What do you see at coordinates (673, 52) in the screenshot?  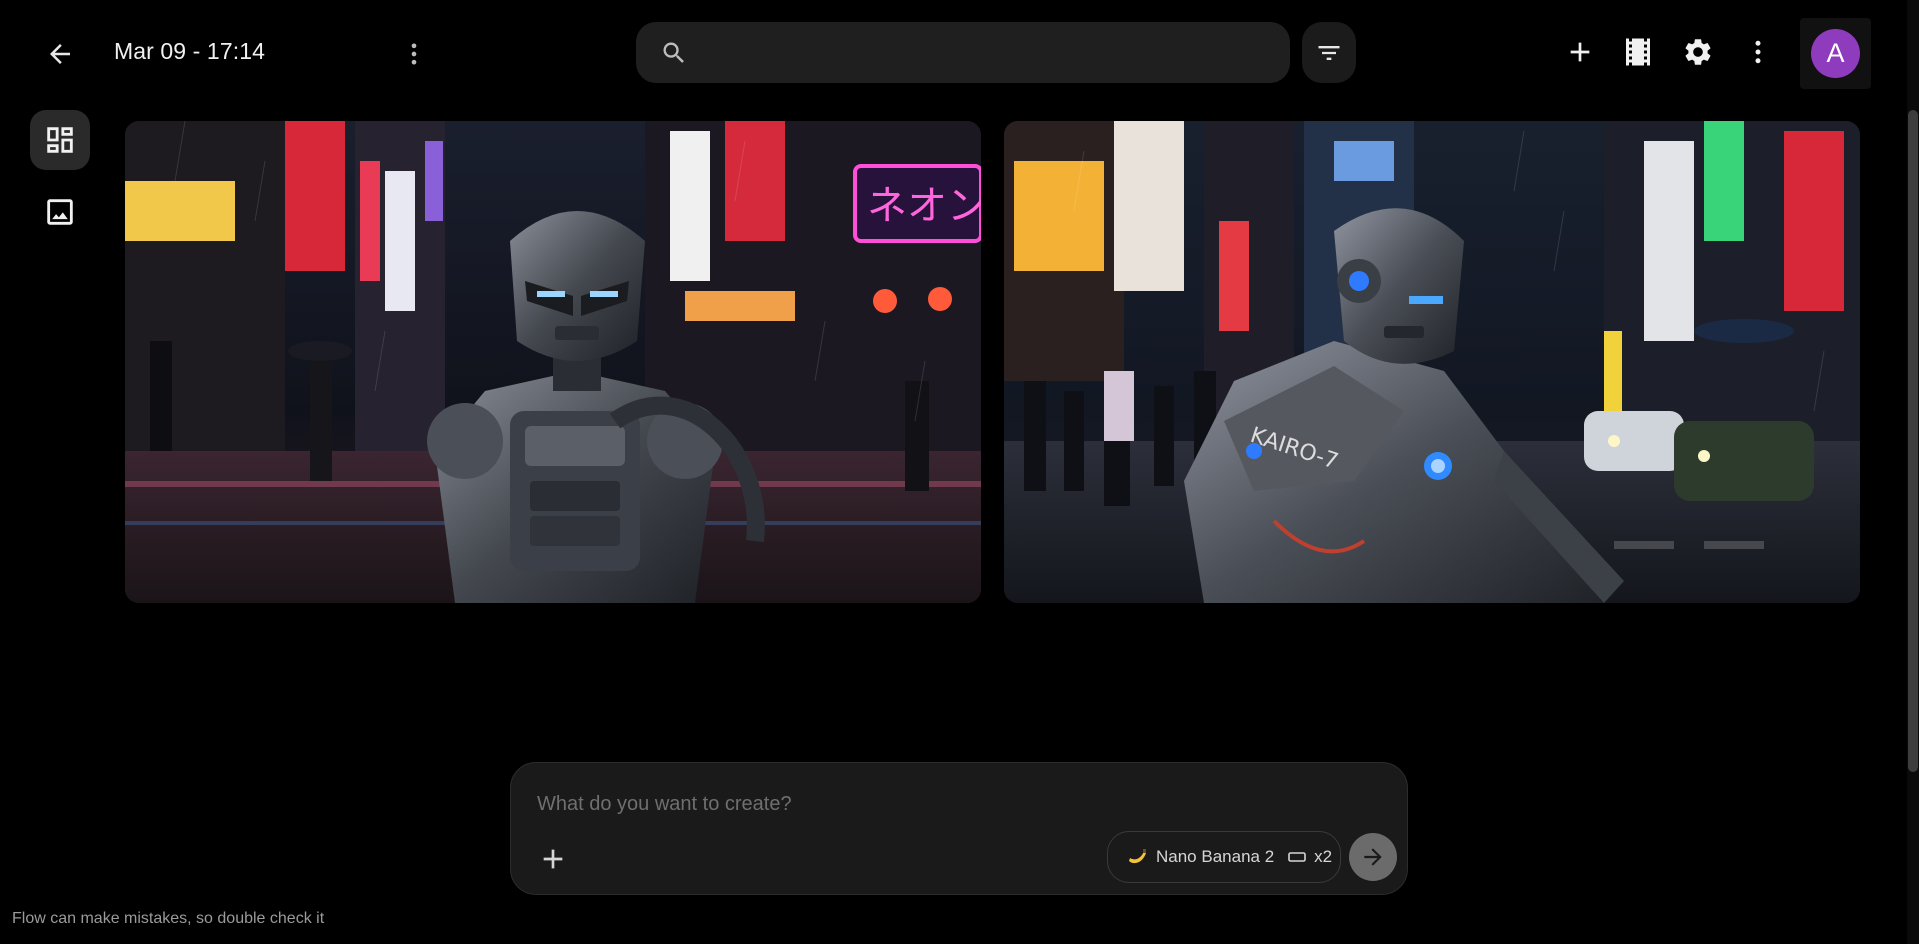 I see `search-icon` at bounding box center [673, 52].